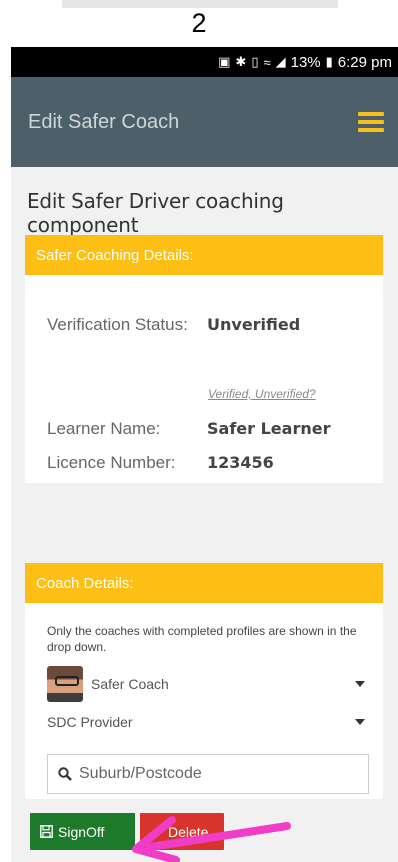  Describe the element at coordinates (364, 62) in the screenshot. I see `clock: 6:29 pm` at that location.